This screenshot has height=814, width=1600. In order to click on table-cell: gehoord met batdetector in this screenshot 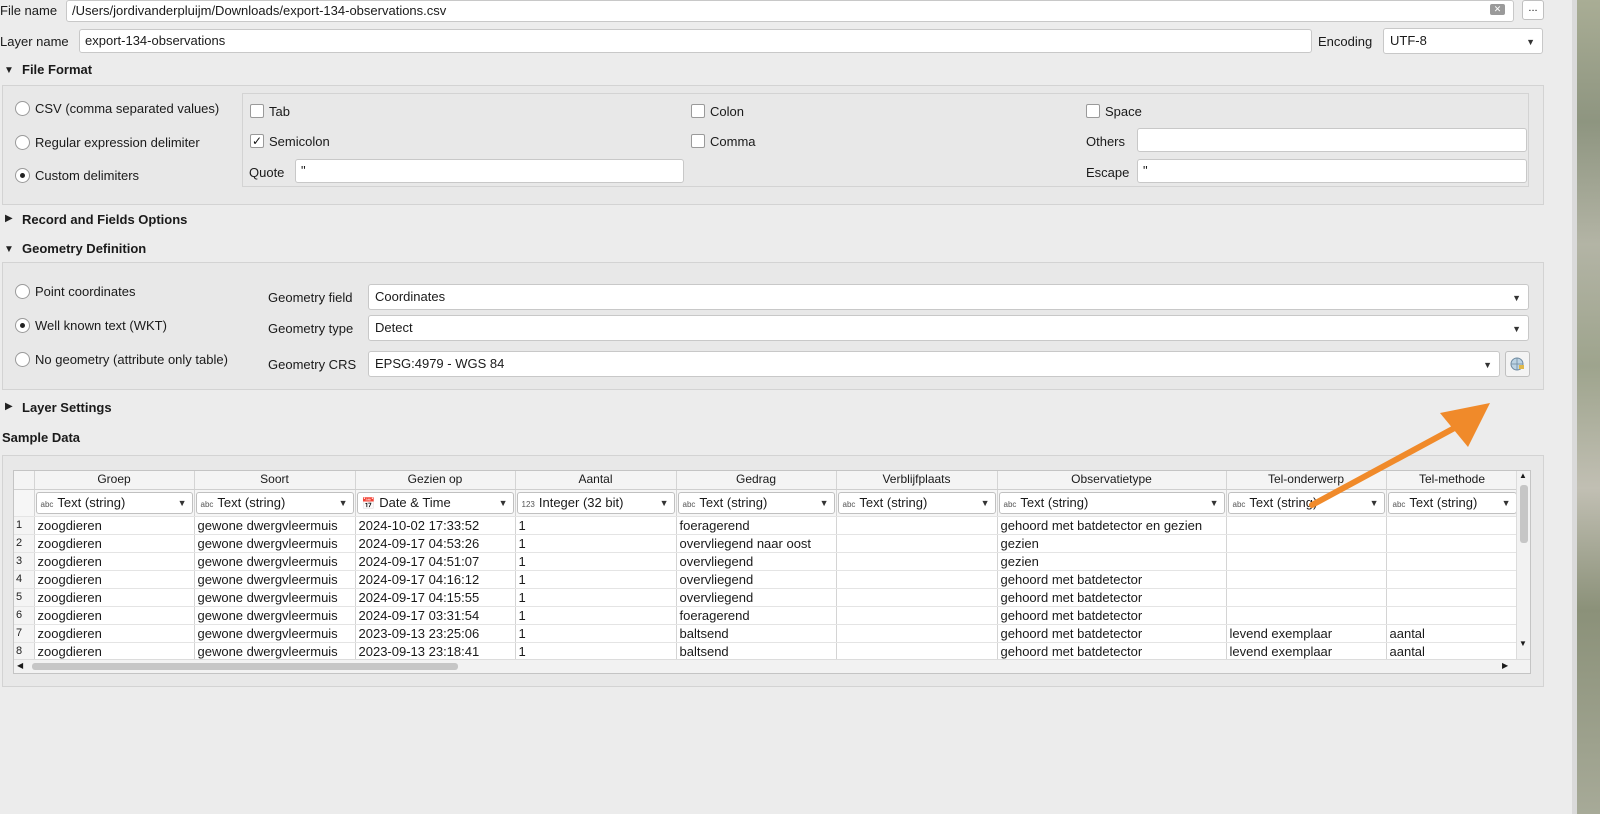, I will do `click(1112, 579)`.